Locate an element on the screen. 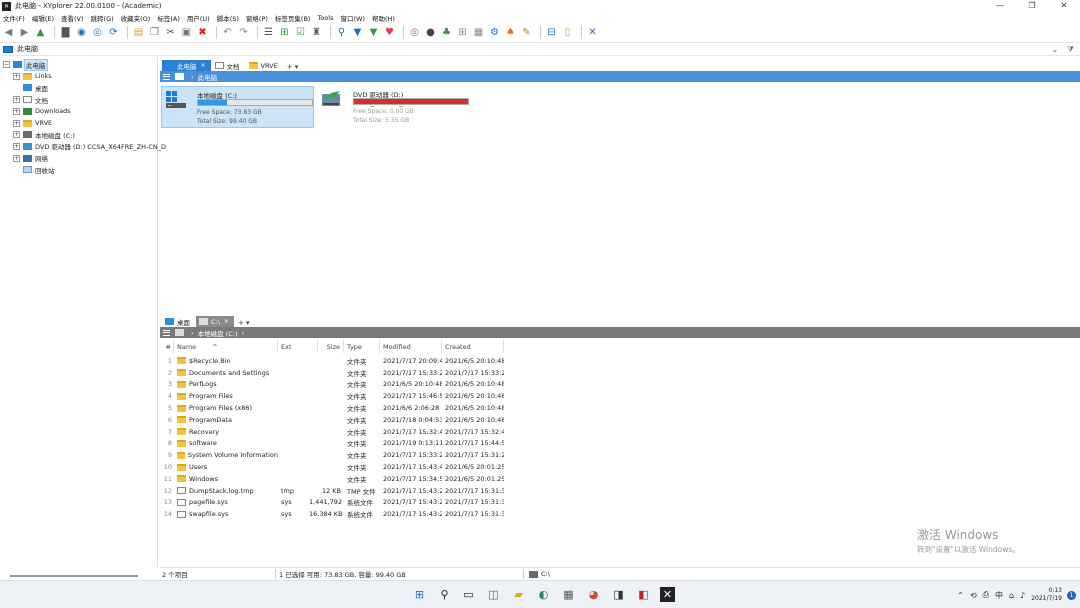 The width and height of the screenshot is (1080, 608). search-circle-icon: ◎ is located at coordinates (97, 32).